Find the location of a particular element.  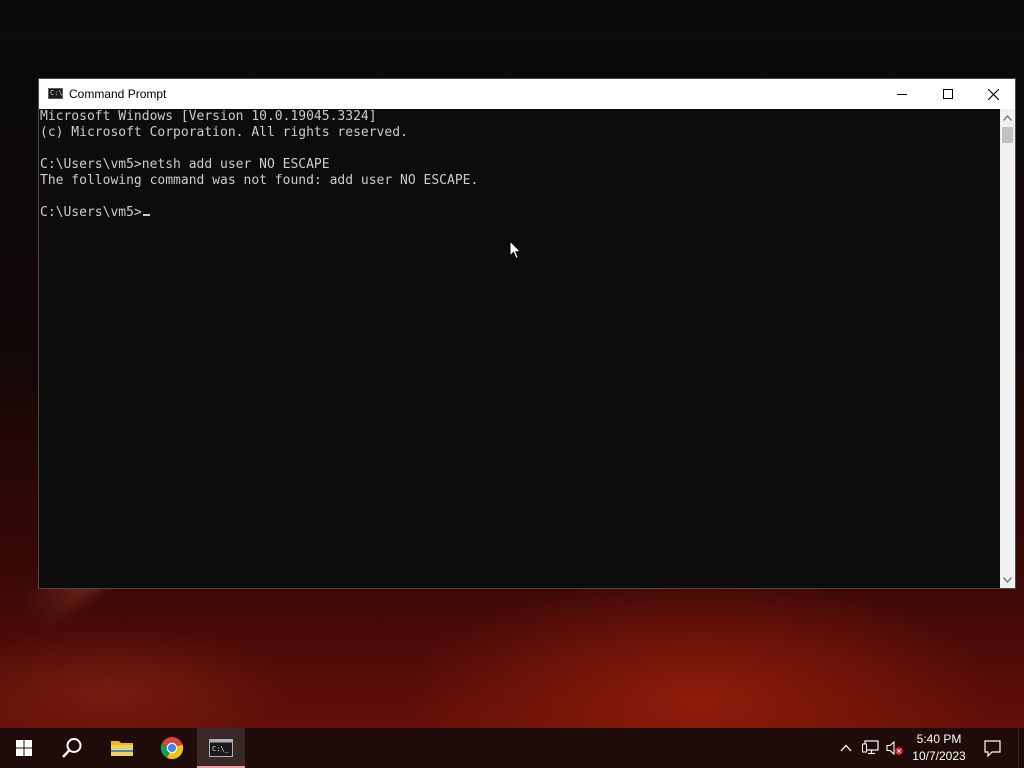

volume-tray-button is located at coordinates (895, 748).